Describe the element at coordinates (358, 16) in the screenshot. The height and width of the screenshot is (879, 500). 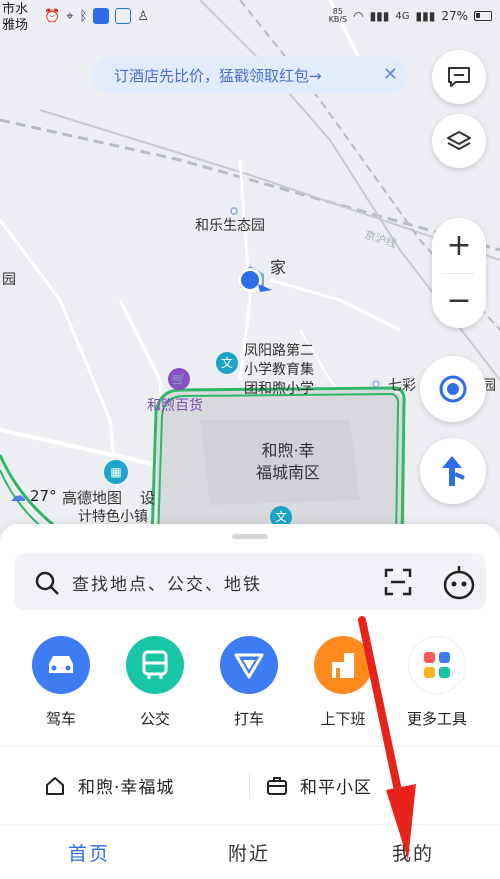
I see `wifi-icon: ◠` at that location.